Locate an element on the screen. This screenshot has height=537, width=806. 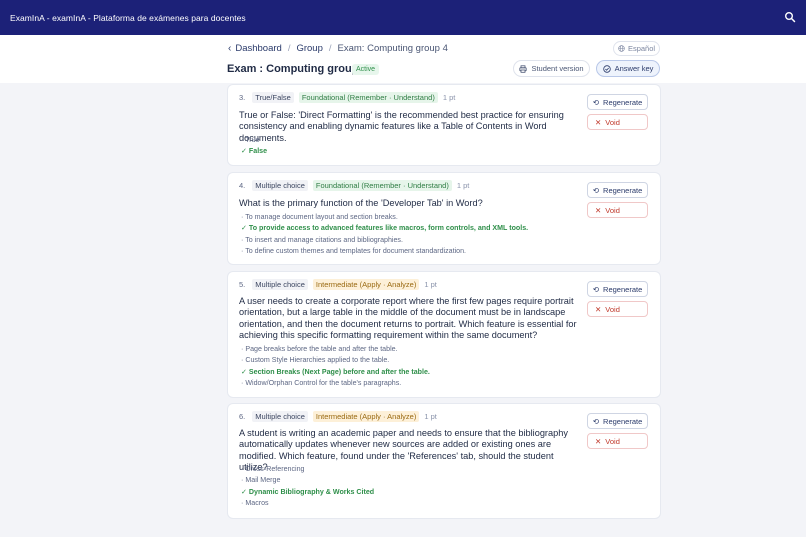
option-item: · Cross-Referencing is located at coordinates (273, 469).